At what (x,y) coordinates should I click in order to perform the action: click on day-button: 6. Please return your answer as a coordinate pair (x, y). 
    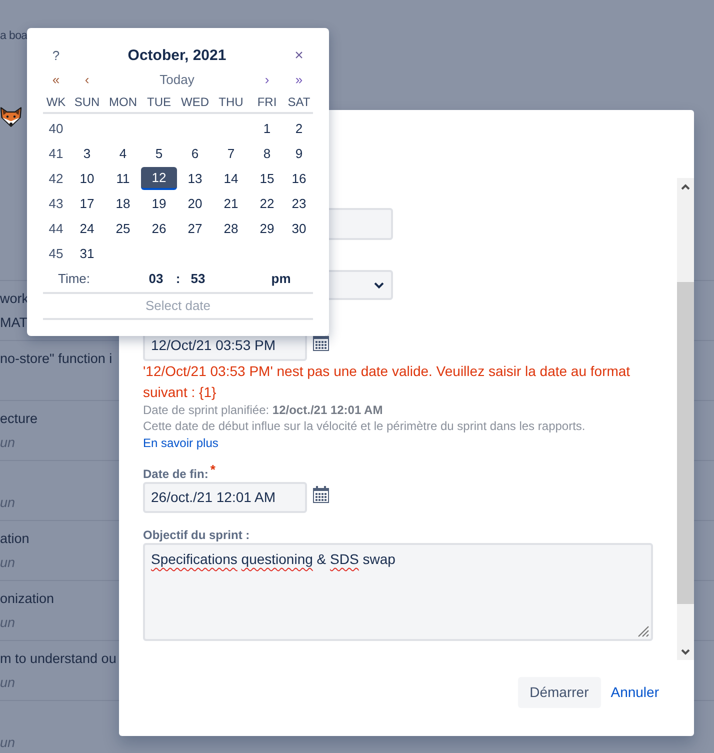
    Looking at the image, I should click on (195, 153).